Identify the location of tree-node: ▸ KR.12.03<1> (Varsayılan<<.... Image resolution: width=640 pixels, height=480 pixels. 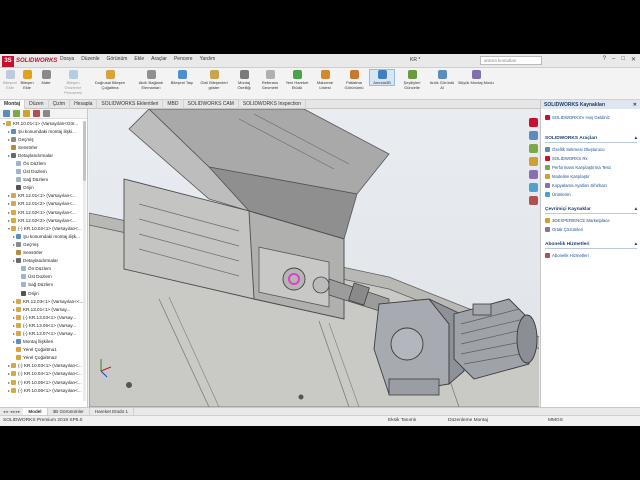
(43, 301).